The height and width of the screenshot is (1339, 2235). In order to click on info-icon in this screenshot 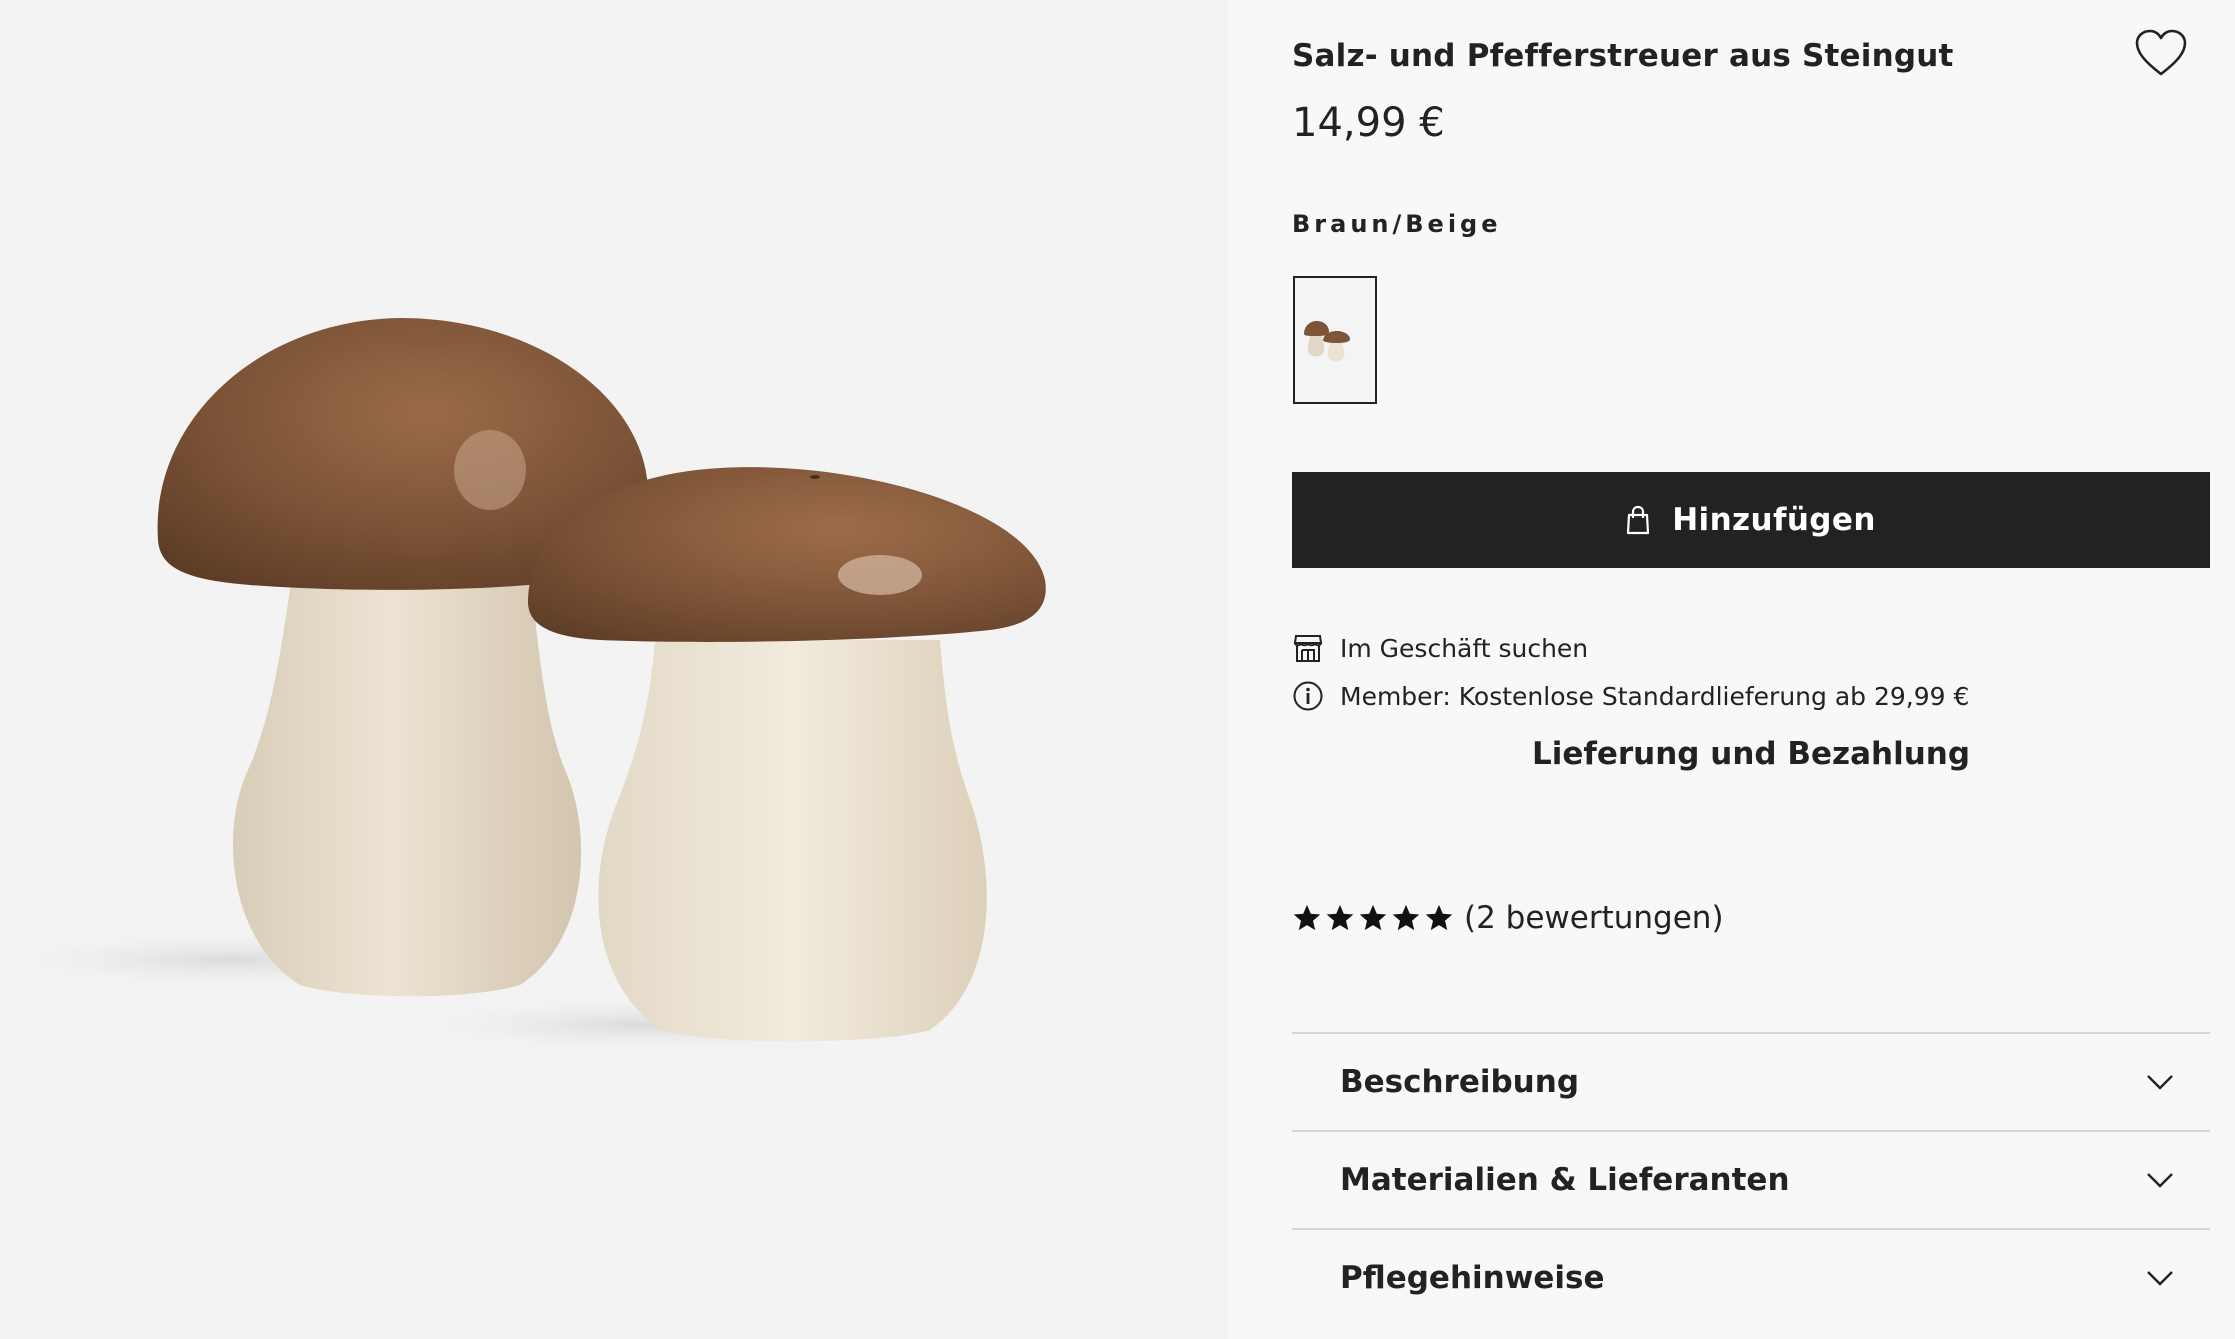, I will do `click(1308, 696)`.